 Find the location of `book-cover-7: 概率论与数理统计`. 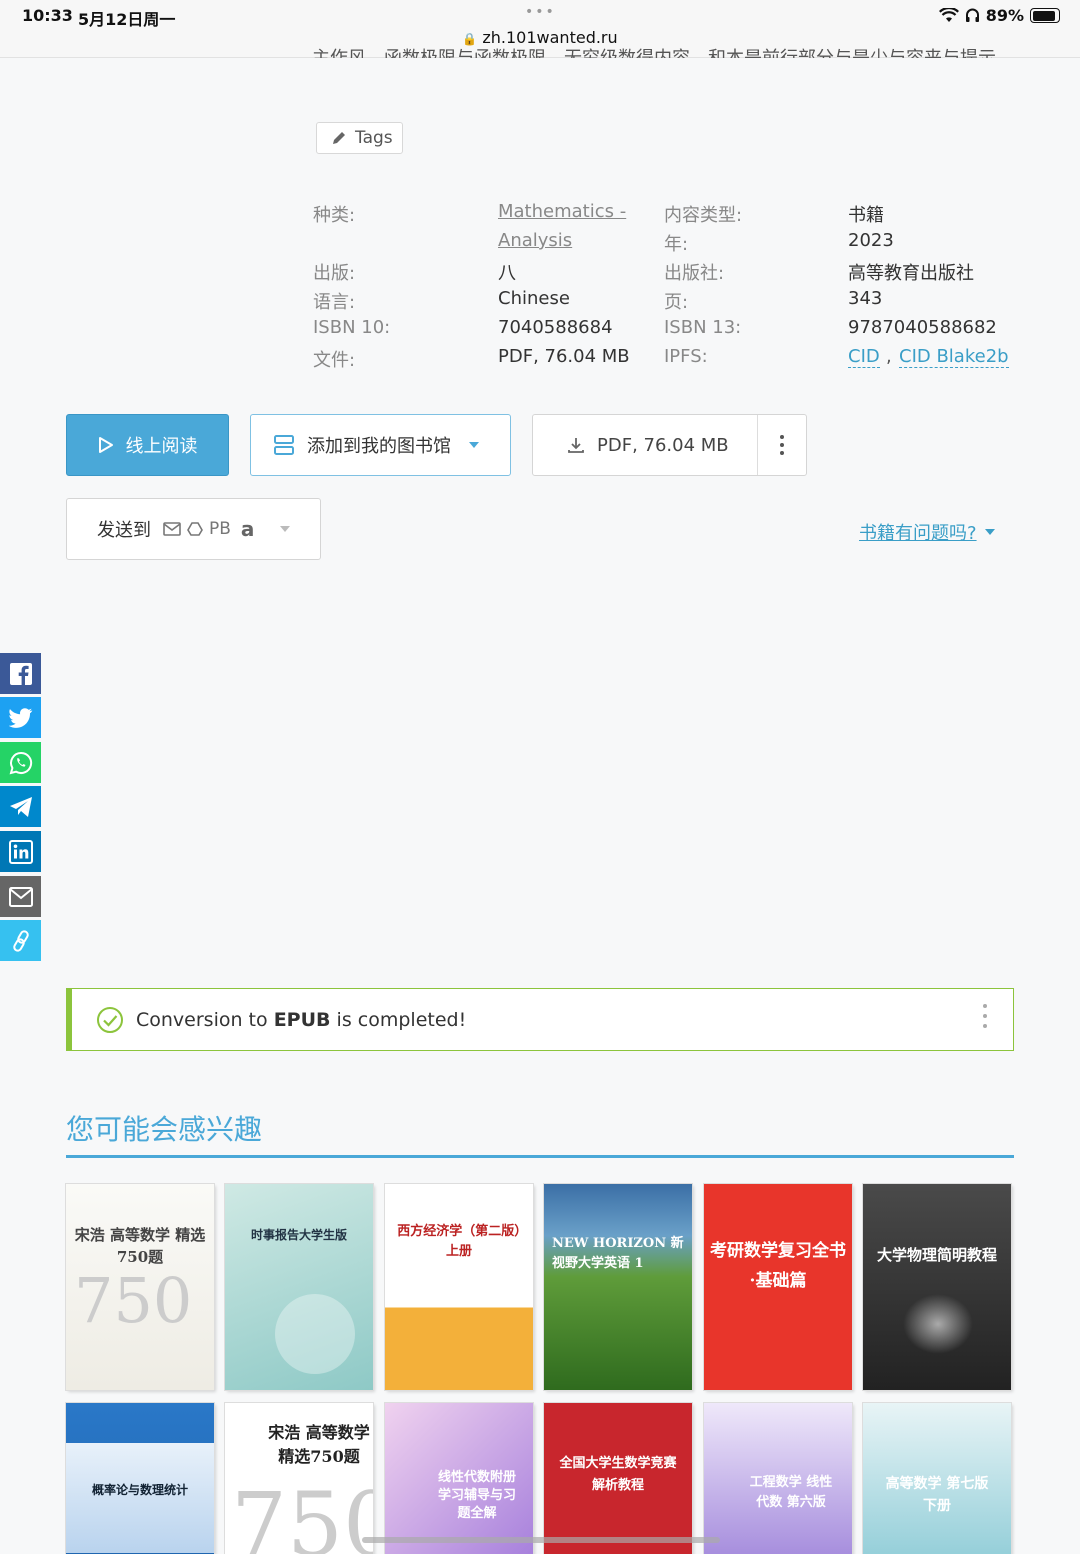

book-cover-7: 概率论与数理统计 is located at coordinates (140, 1478).